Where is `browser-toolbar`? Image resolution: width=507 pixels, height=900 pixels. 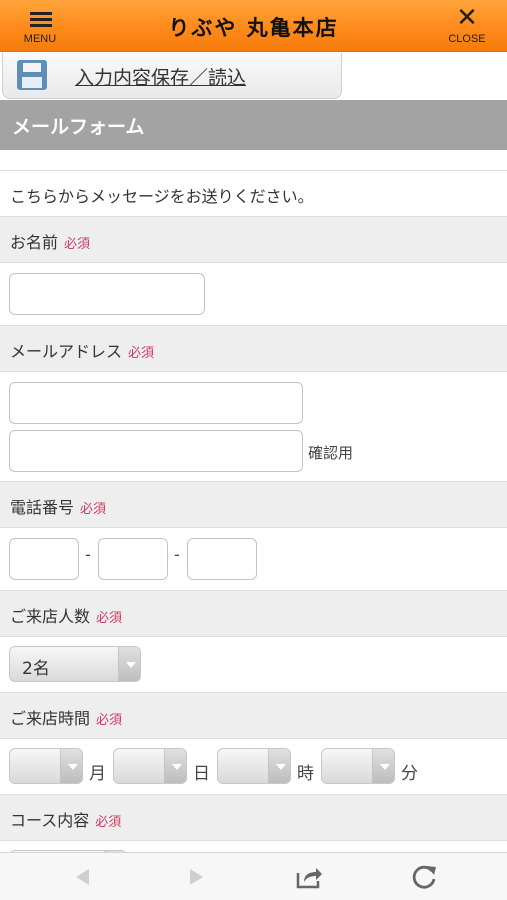 browser-toolbar is located at coordinates (253, 876).